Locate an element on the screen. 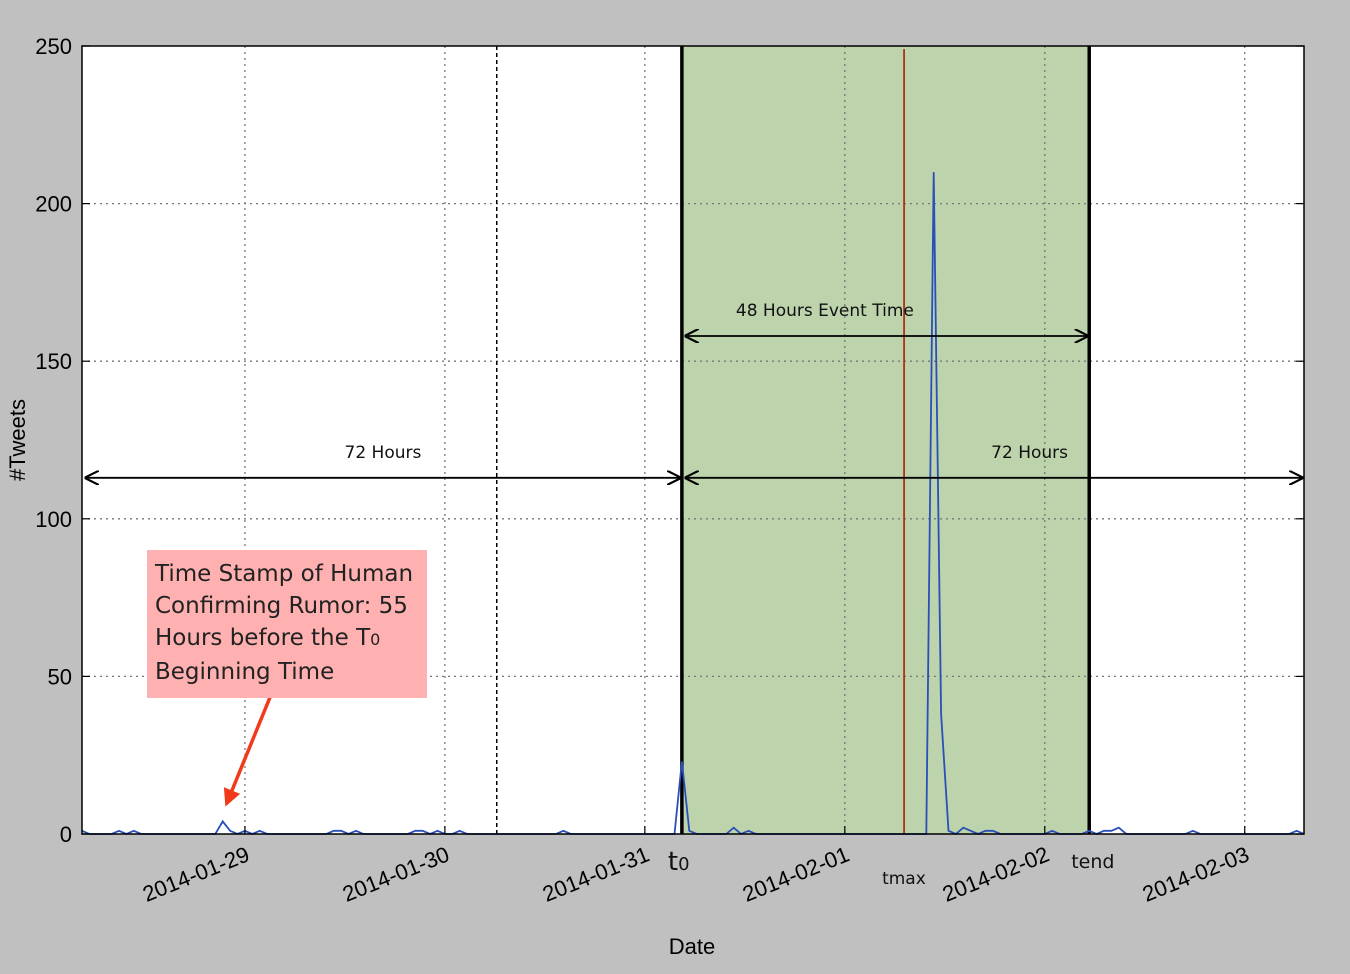 This screenshot has width=1350, height=974. marker-label-0: t0 is located at coordinates (679, 862).